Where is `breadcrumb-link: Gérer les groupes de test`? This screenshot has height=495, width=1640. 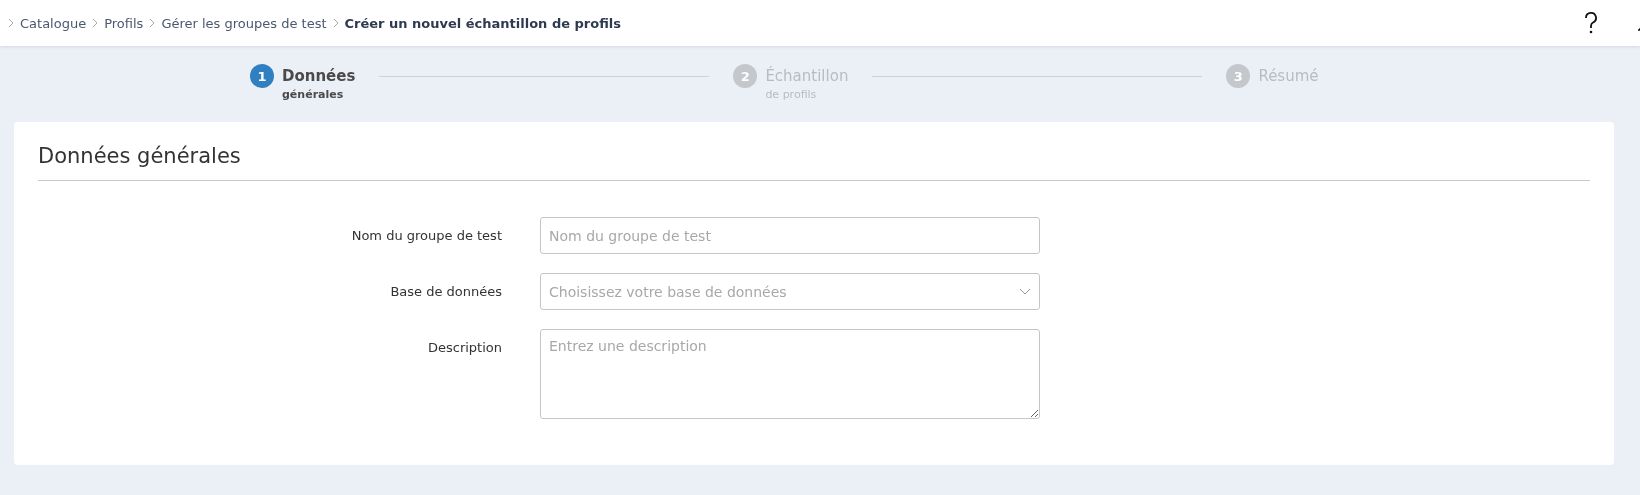 breadcrumb-link: Gérer les groupes de test is located at coordinates (244, 23).